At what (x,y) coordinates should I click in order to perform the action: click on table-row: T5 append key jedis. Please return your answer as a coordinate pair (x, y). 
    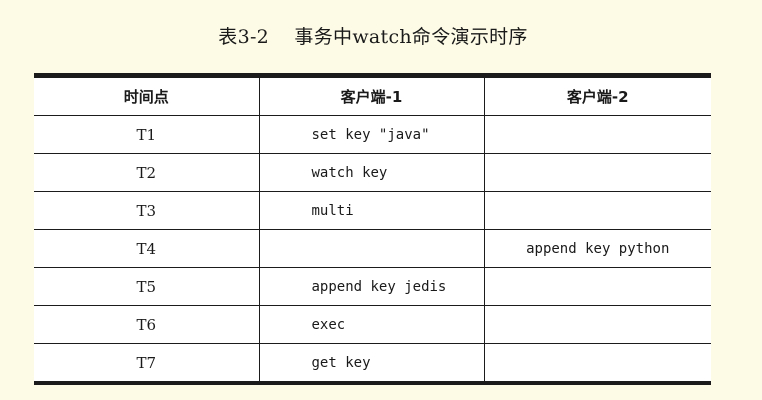
    Looking at the image, I should click on (372, 286).